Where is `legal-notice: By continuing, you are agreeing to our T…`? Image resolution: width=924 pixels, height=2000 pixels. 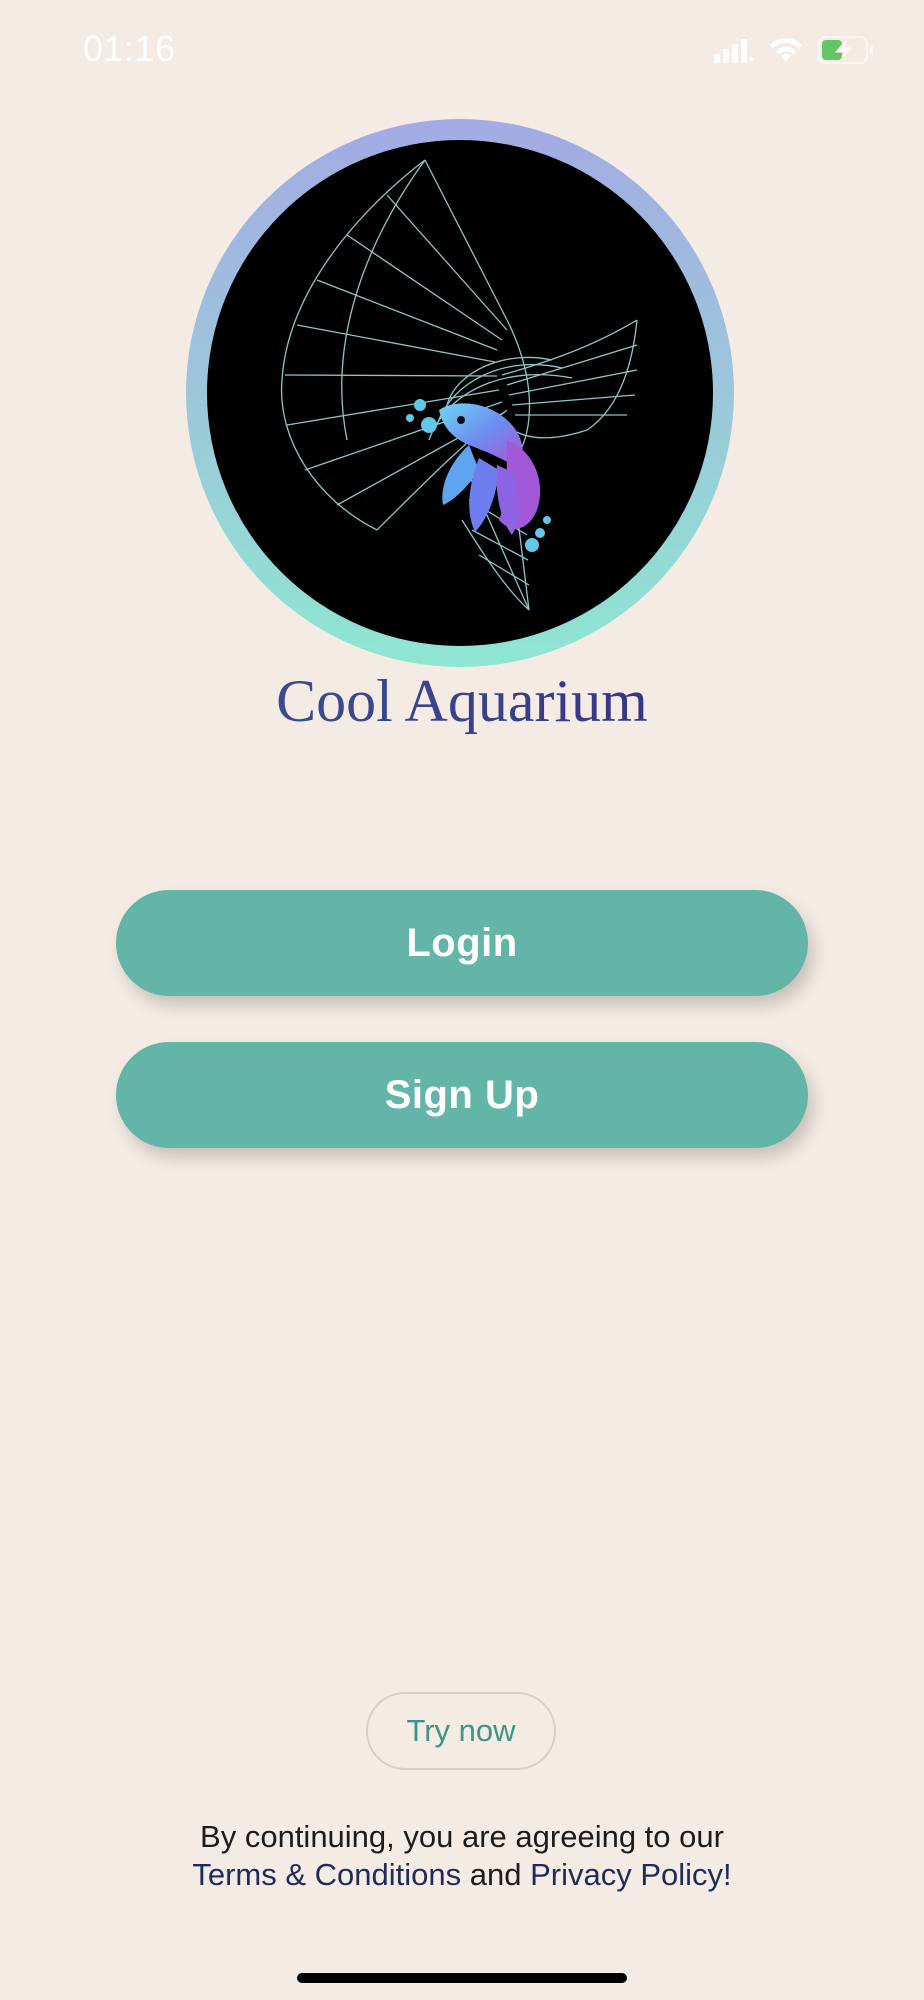 legal-notice: By continuing, you are agreeing to our T… is located at coordinates (462, 1856).